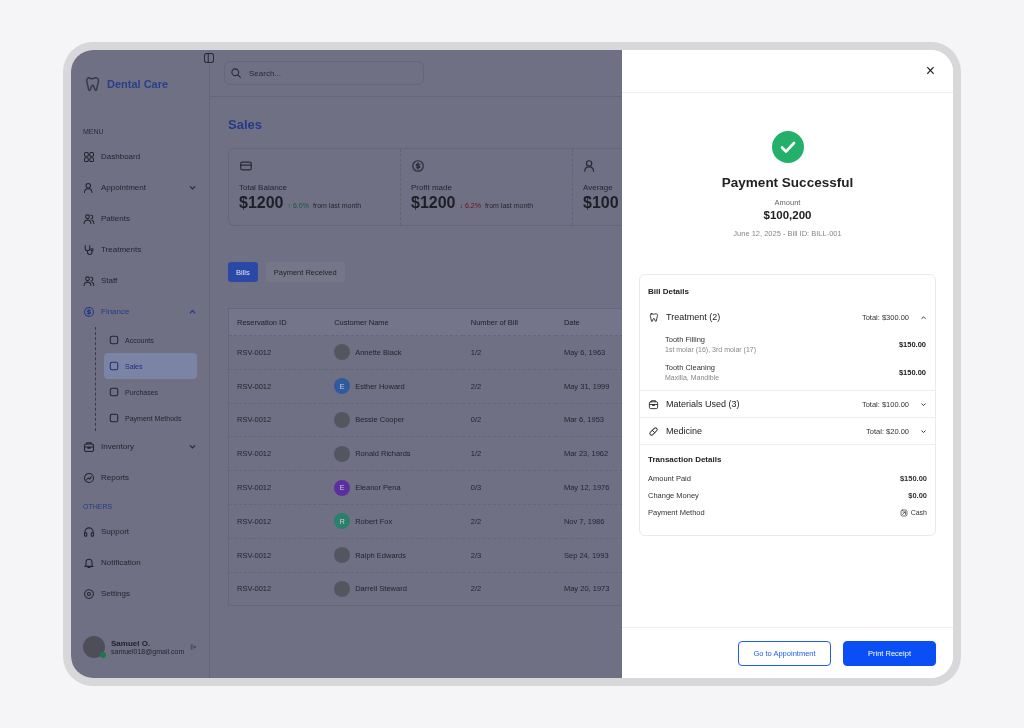 The width and height of the screenshot is (1024, 728). What do you see at coordinates (140, 249) in the screenshot?
I see `nav-item: Treatments` at bounding box center [140, 249].